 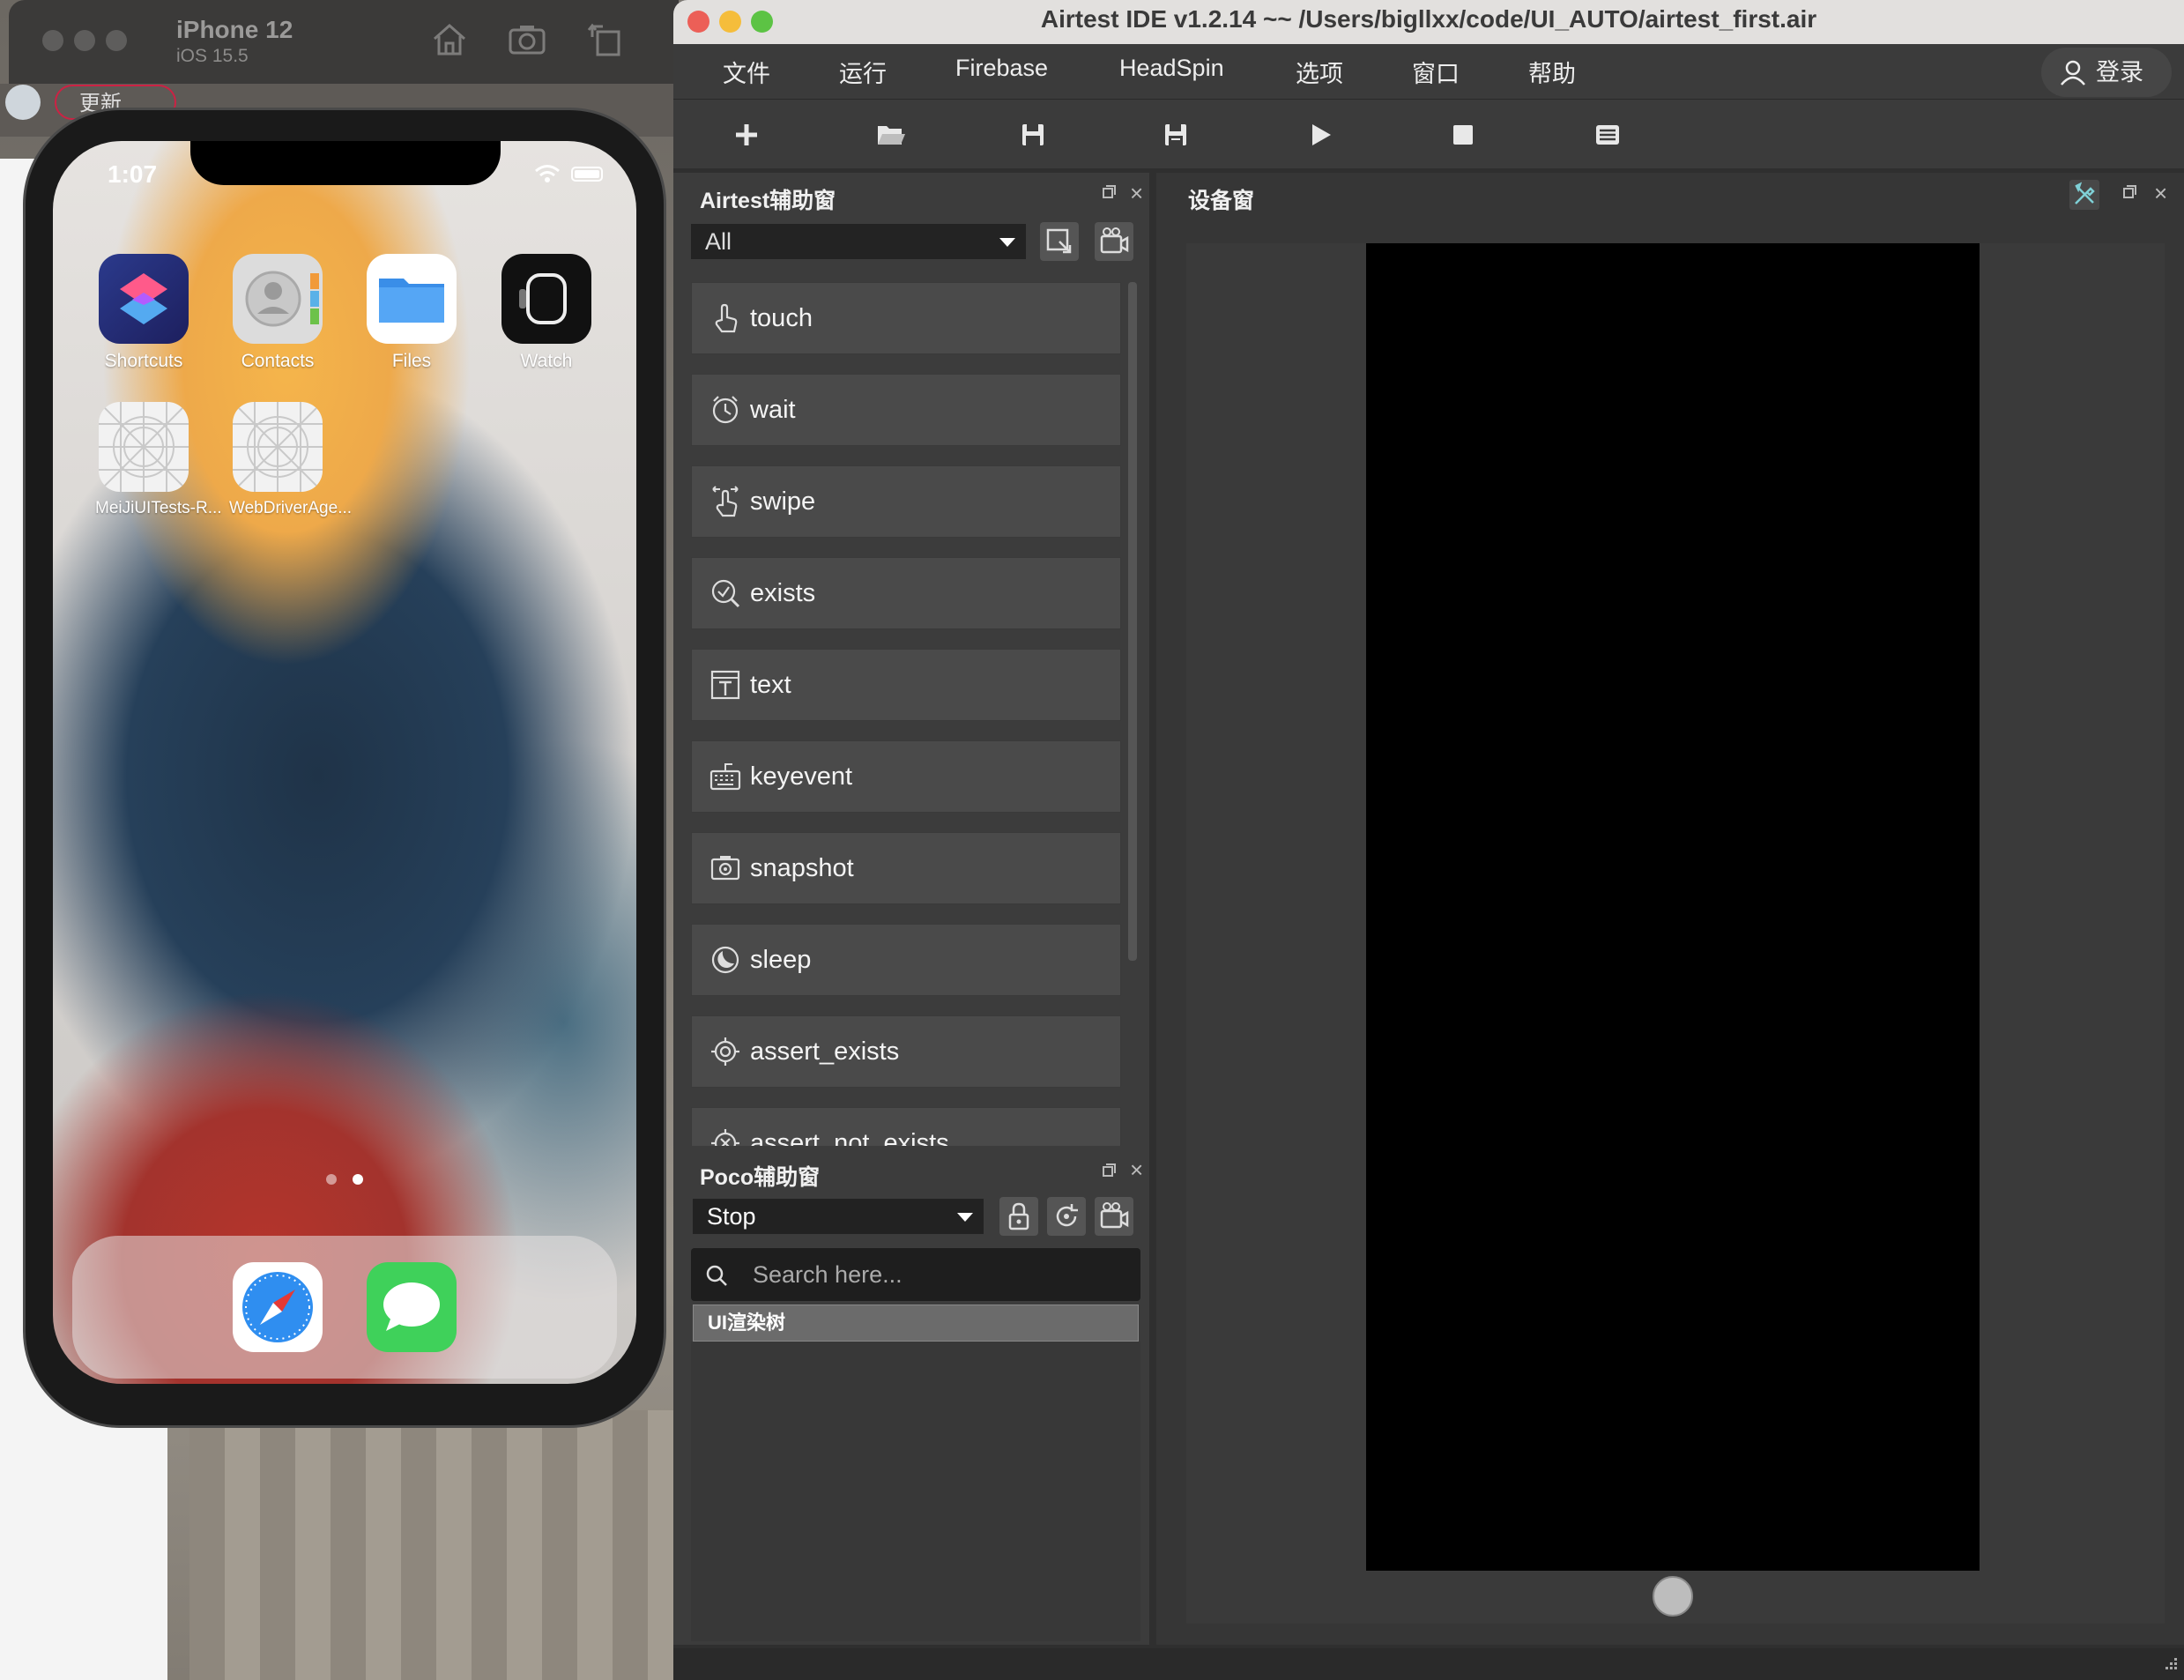 What do you see at coordinates (2119, 72) in the screenshot?
I see `login-label: 登录` at bounding box center [2119, 72].